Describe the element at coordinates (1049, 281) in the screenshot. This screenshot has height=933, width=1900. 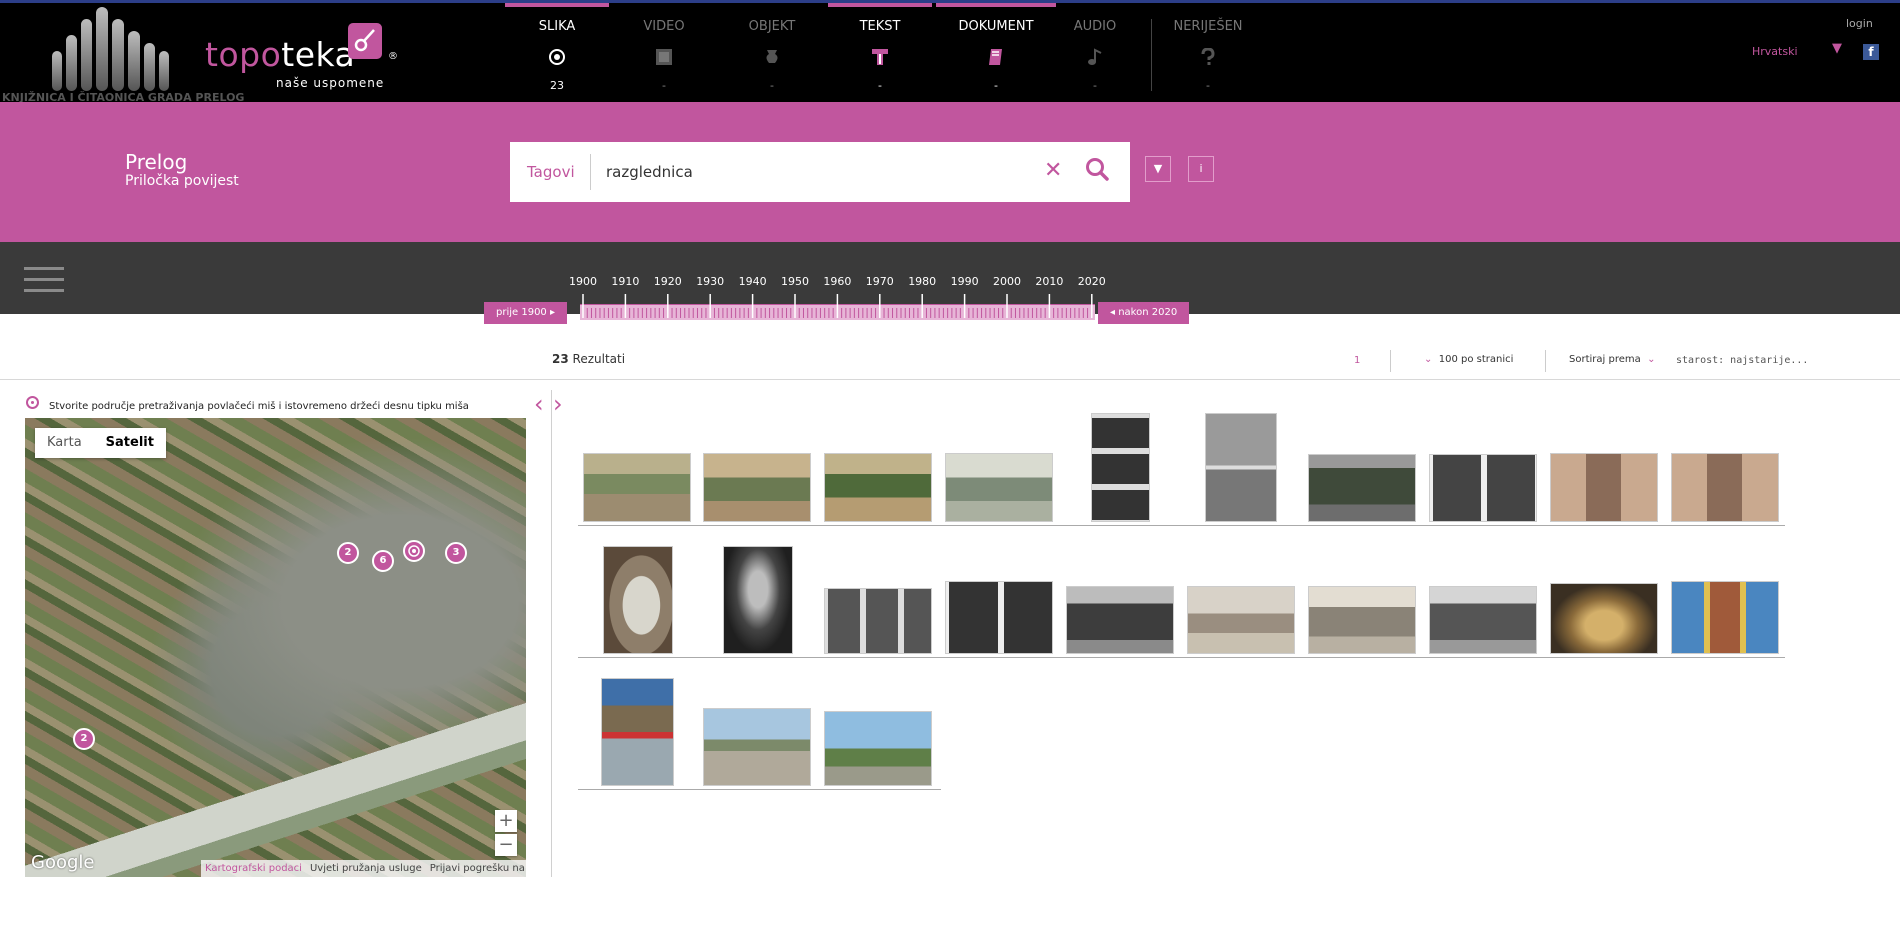
I see `timeline-year: 2010` at that location.